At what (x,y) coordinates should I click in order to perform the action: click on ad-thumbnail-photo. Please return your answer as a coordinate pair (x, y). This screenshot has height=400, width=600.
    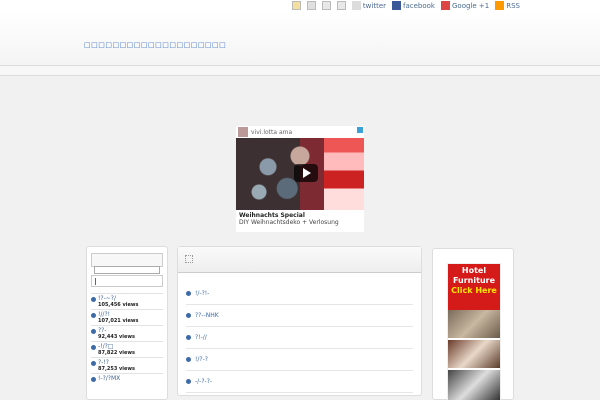
    Looking at the image, I should click on (344, 174).